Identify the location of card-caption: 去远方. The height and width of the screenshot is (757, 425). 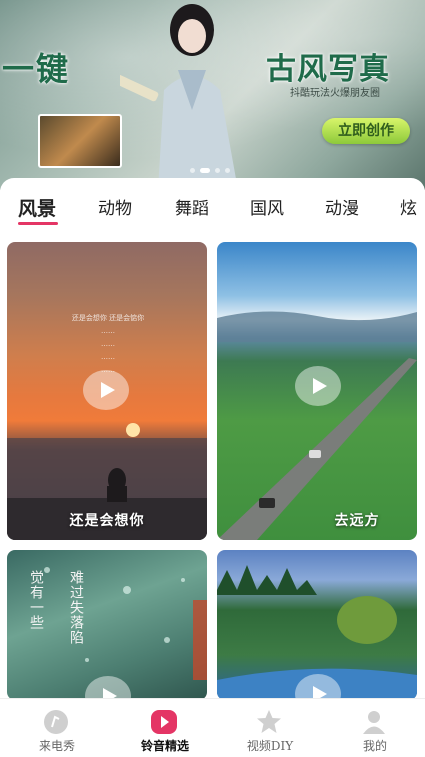
(357, 521).